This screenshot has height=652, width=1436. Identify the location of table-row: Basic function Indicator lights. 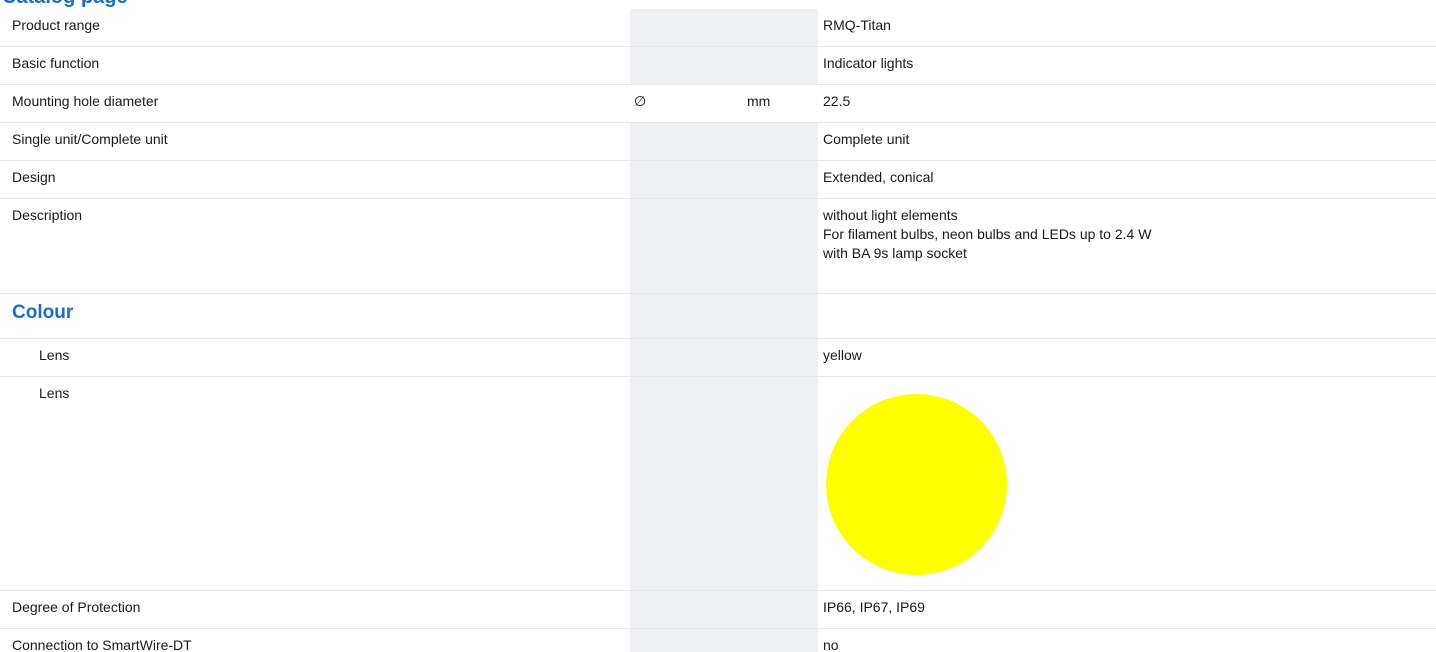
(718, 66).